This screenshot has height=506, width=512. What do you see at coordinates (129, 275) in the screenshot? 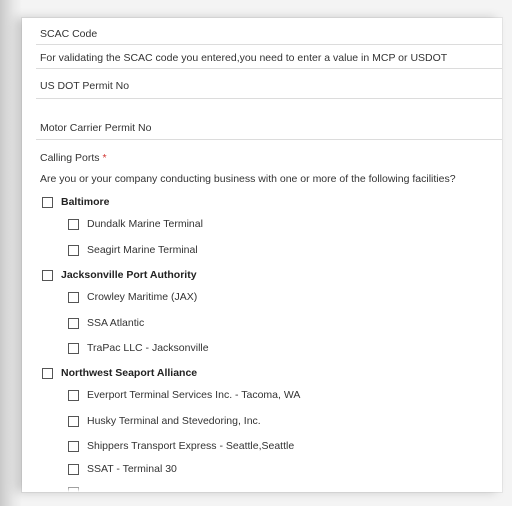
I see `port-label: Jacksonville Port Authority` at bounding box center [129, 275].